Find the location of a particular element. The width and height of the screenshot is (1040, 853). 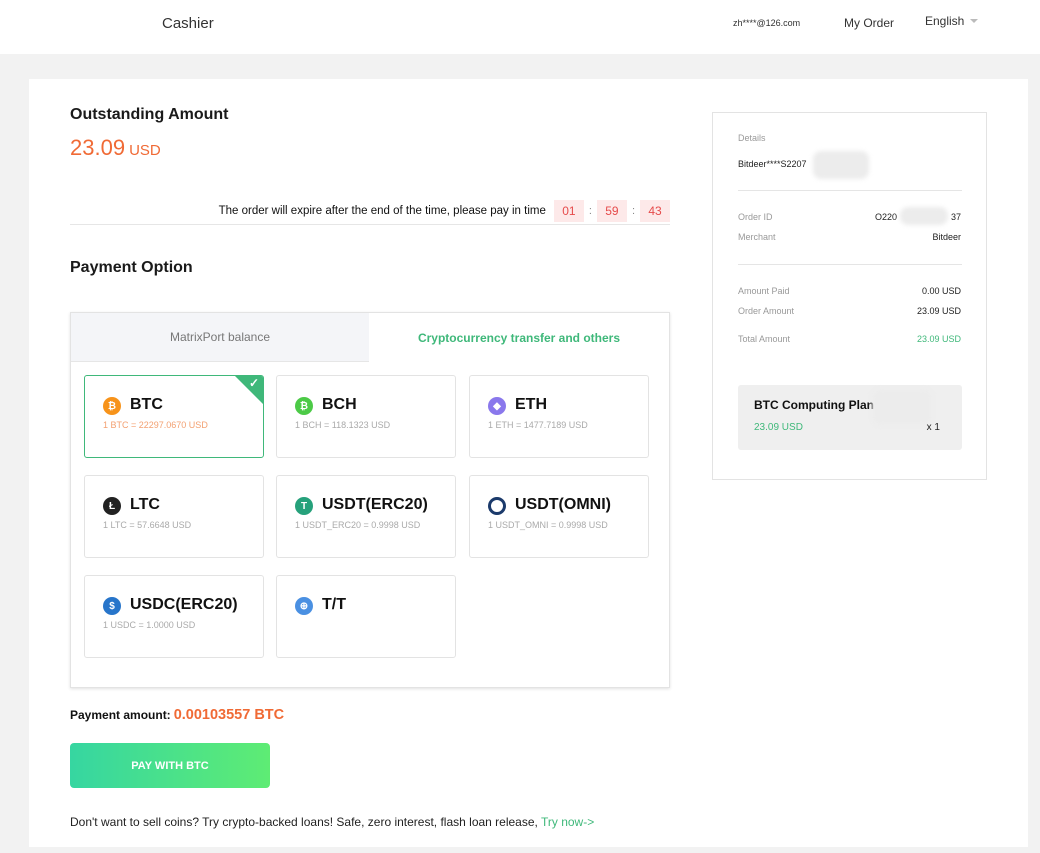

top-bar: Cashier zh****@126.com My Order English is located at coordinates (520, 27).